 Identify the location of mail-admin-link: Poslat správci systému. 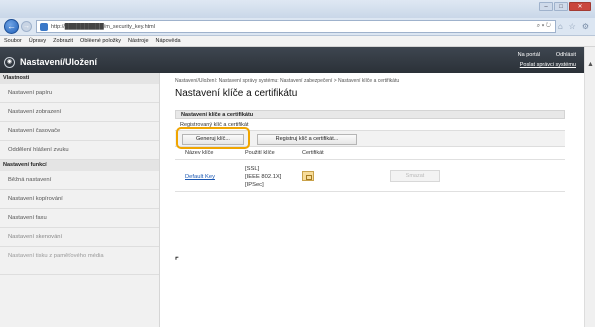
(548, 65).